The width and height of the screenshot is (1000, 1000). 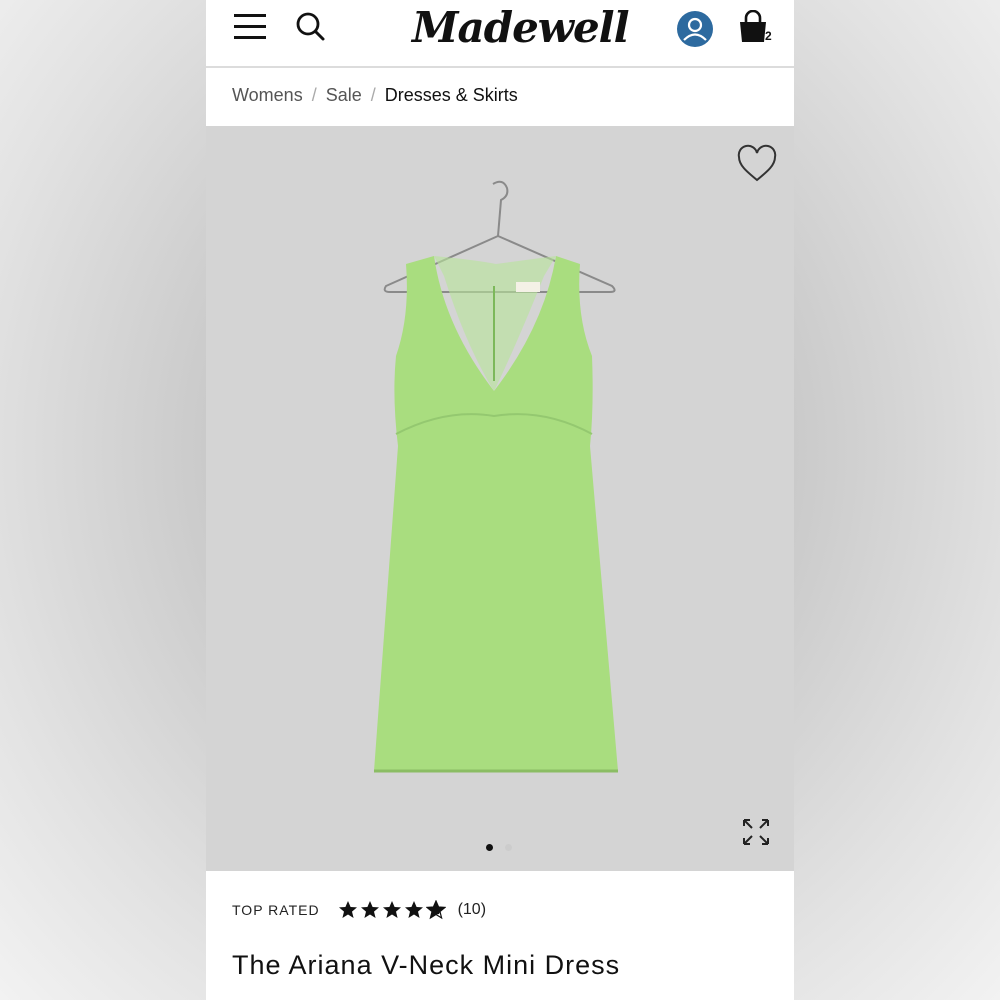 I want to click on review-count-link: (10), so click(x=472, y=910).